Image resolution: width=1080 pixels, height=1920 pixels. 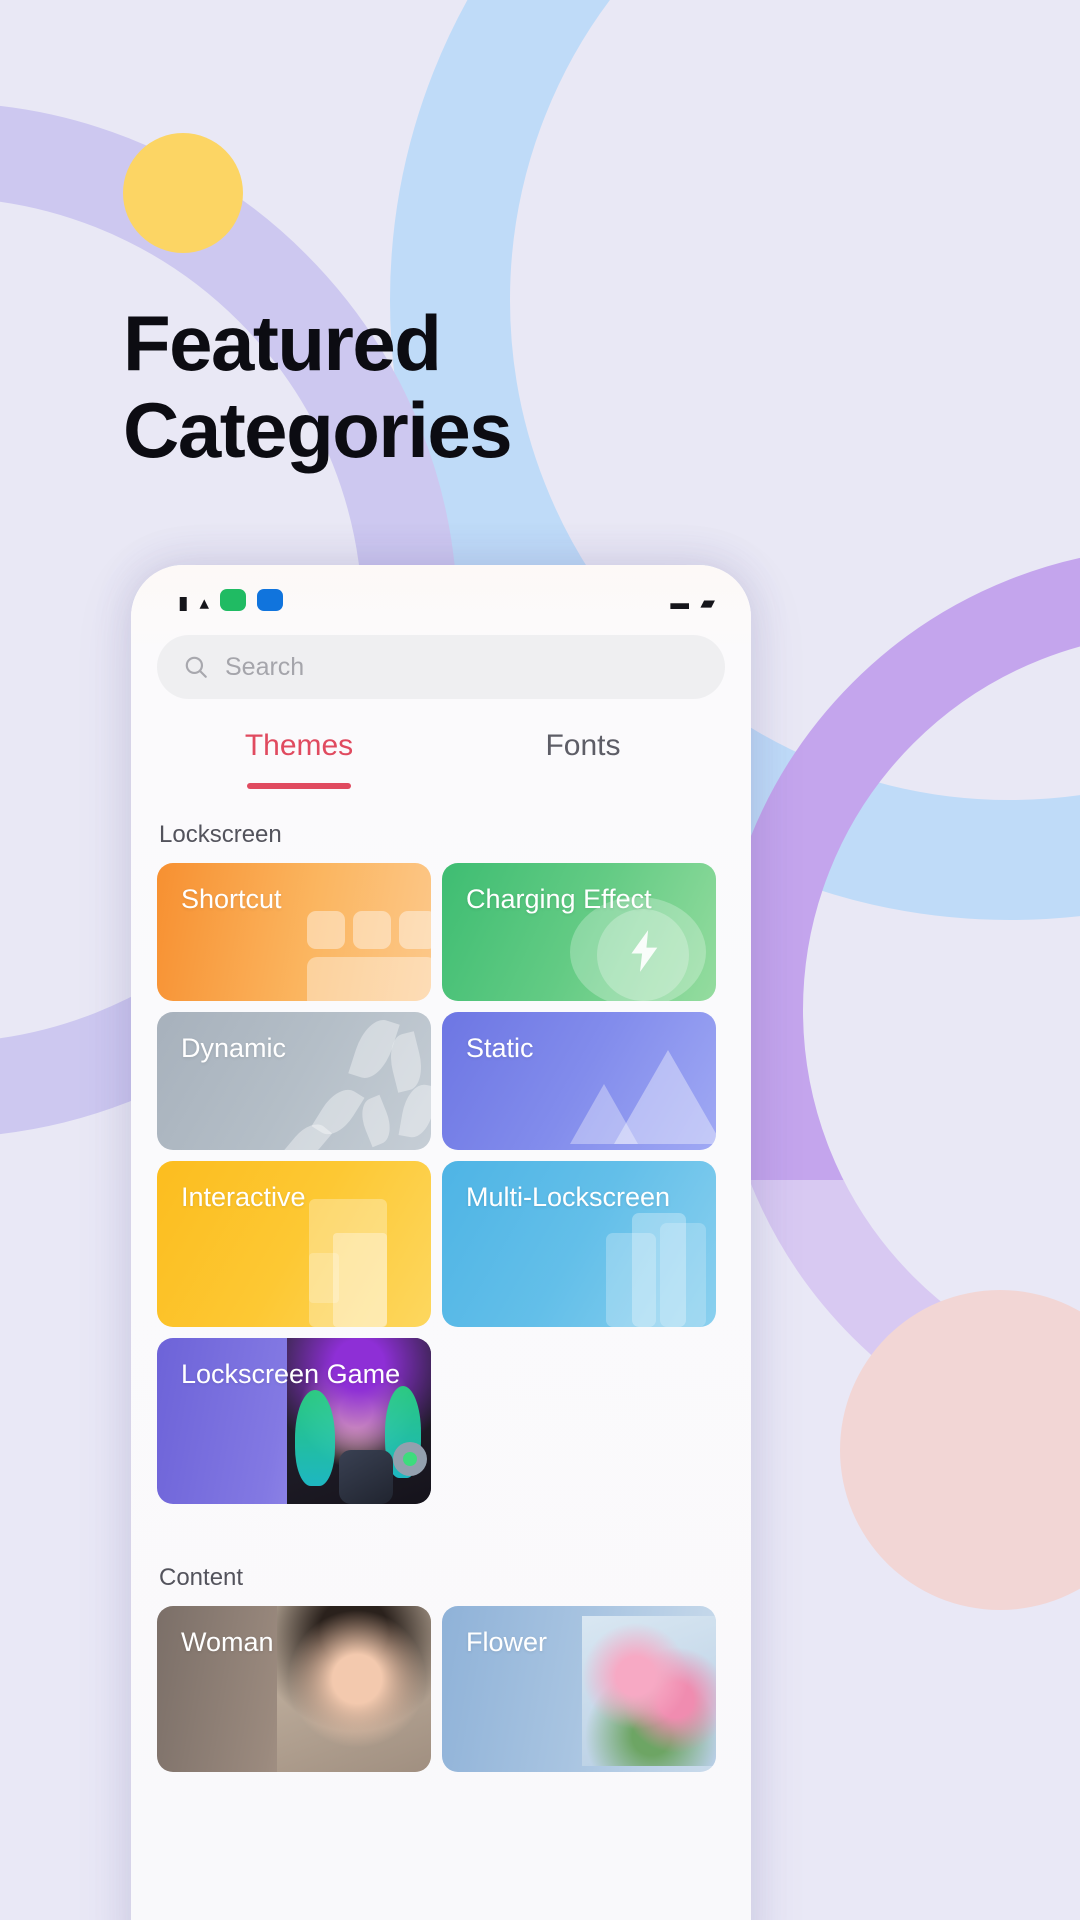 I want to click on battery-icon: ▰, so click(x=707, y=604).